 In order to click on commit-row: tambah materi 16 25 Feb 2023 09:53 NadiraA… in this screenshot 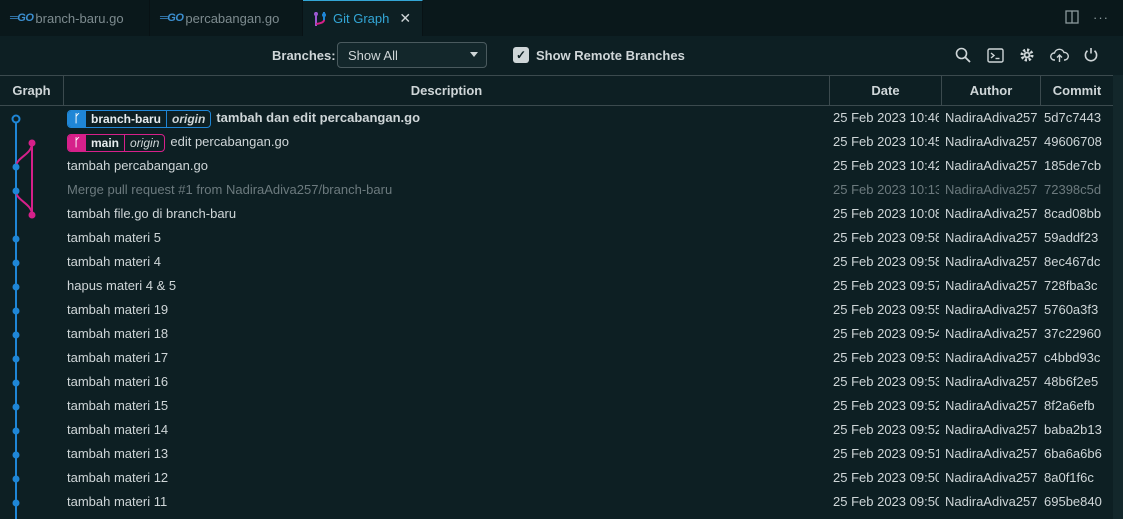, I will do `click(556, 382)`.